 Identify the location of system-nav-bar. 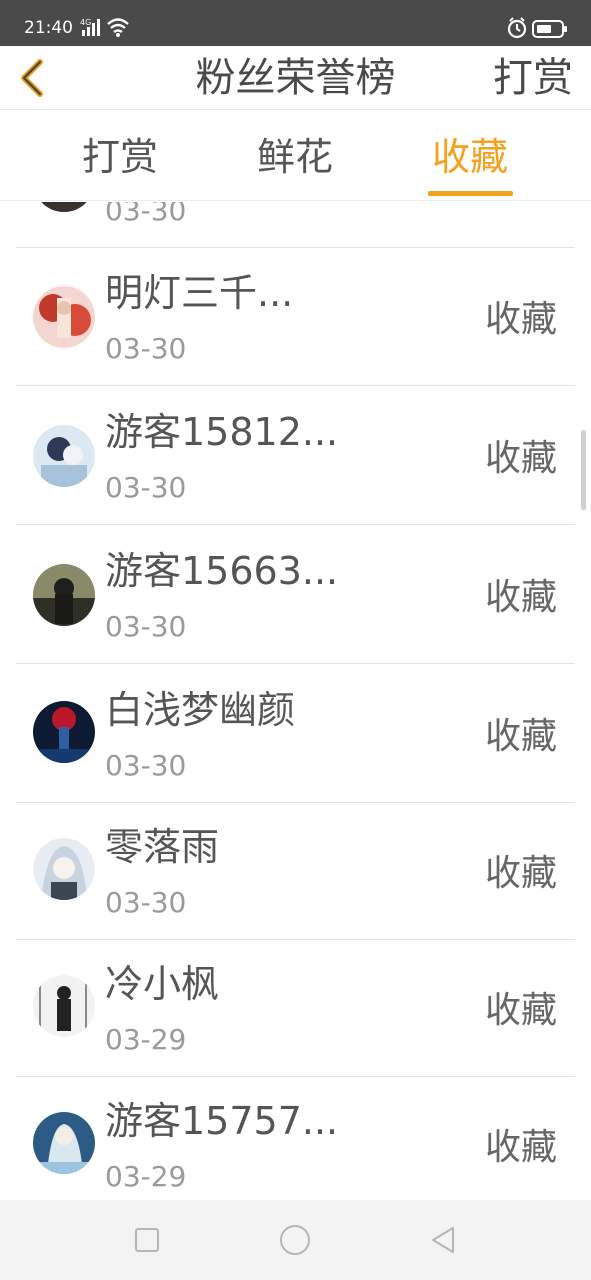
(295, 1240).